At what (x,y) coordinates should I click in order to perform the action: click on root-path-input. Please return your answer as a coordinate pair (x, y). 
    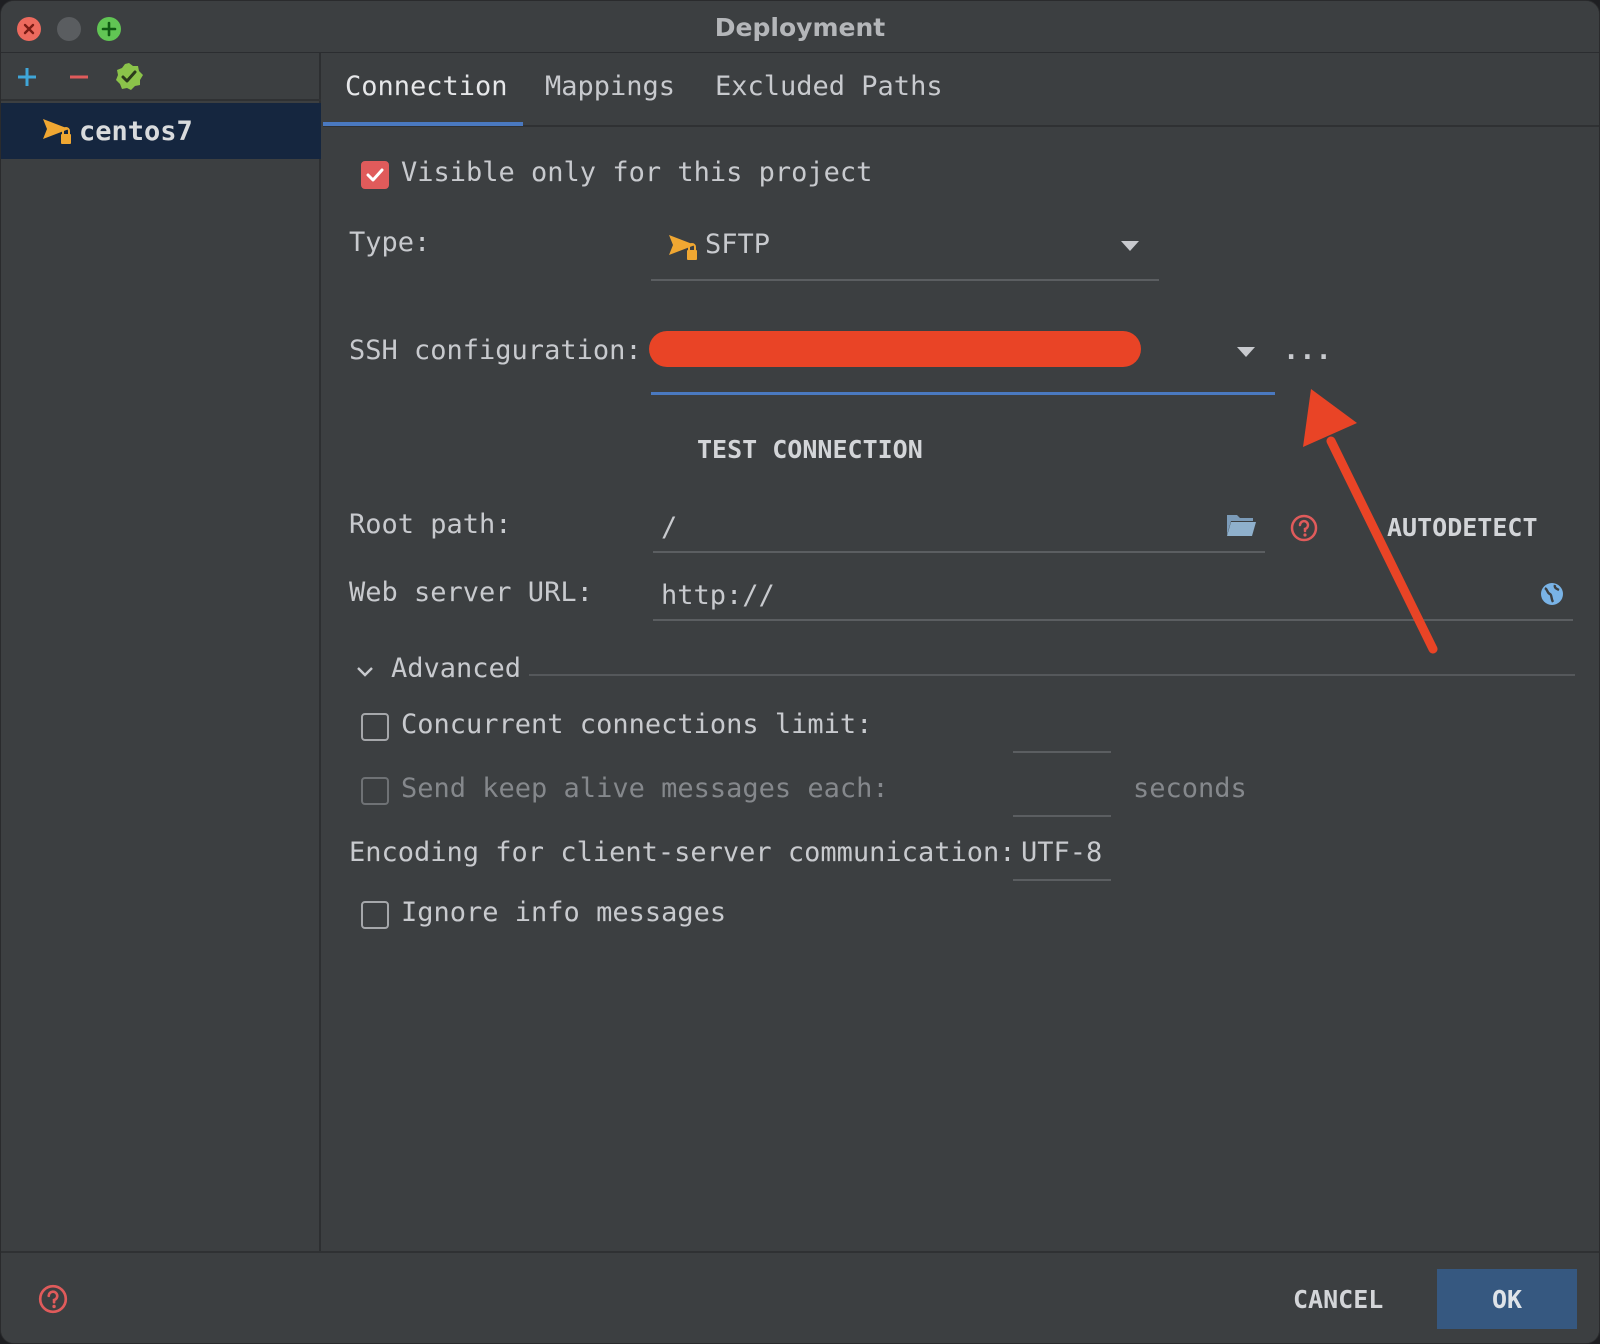
    Looking at the image, I should click on (933, 527).